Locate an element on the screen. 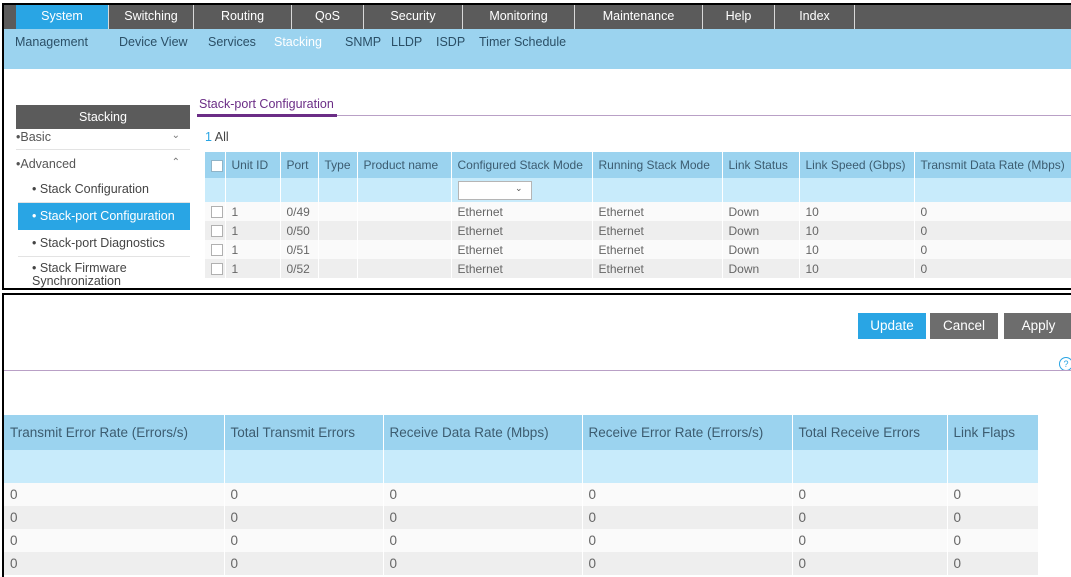 The height and width of the screenshot is (577, 1071). subtab-lldp: LLDP is located at coordinates (406, 42).